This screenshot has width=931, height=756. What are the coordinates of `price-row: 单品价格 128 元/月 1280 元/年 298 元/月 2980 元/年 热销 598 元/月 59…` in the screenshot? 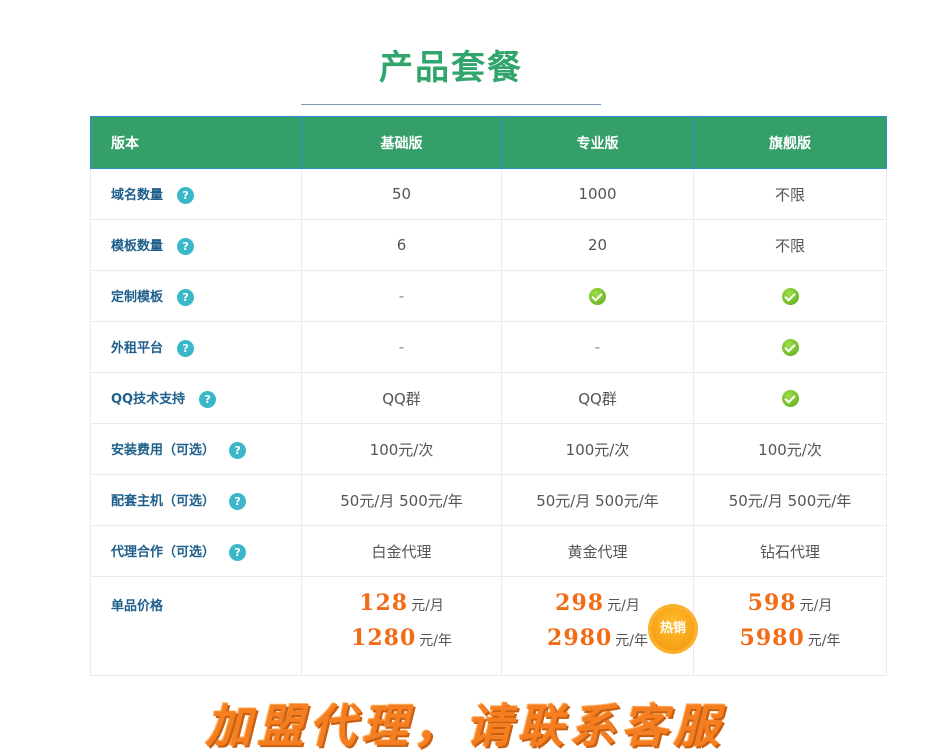 It's located at (488, 626).